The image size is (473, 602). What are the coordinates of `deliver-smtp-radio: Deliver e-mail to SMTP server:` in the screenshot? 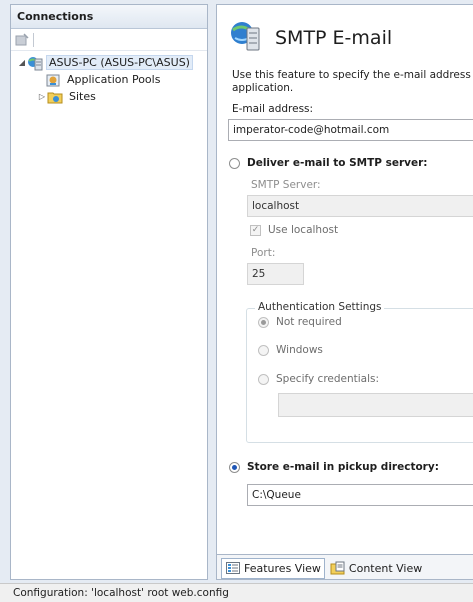 It's located at (328, 163).